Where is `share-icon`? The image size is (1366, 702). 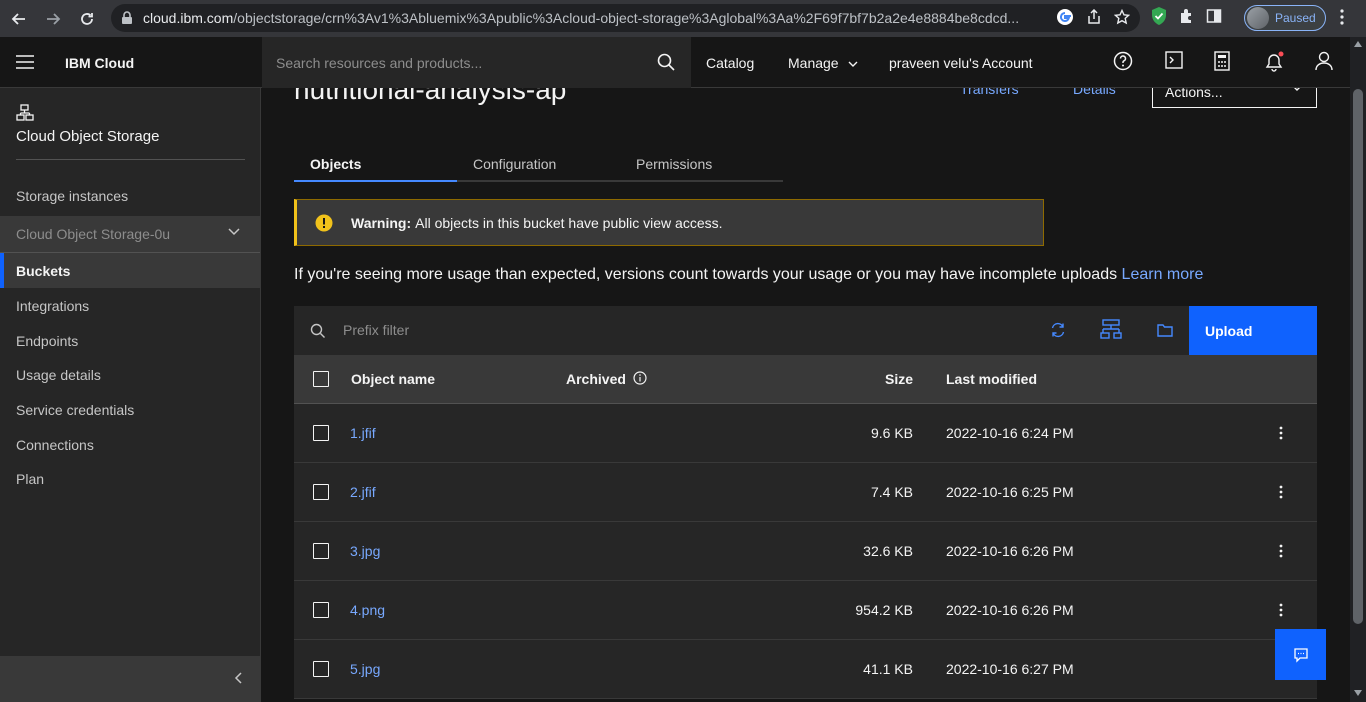
share-icon is located at coordinates (1094, 17).